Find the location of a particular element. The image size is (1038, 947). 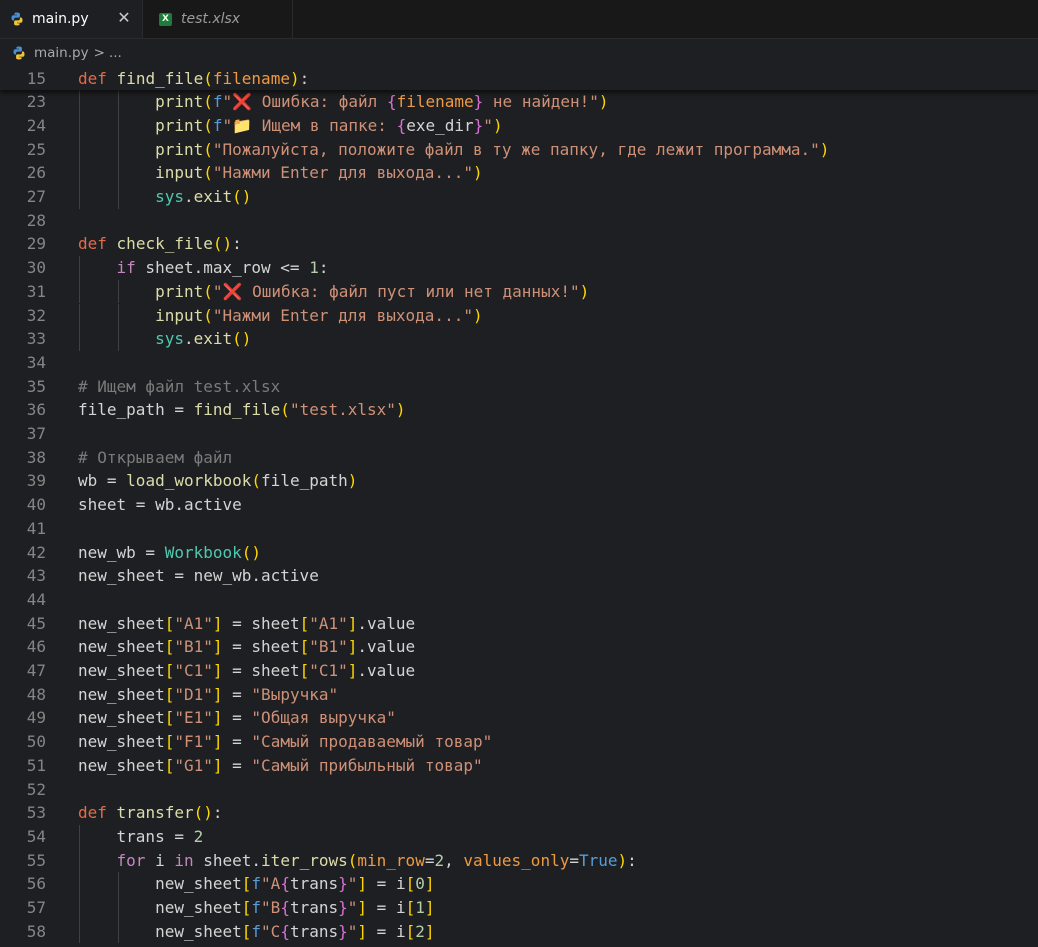

code-line: 45 new_sheet["A1"] = sheet["A1"].value is located at coordinates (519, 624).